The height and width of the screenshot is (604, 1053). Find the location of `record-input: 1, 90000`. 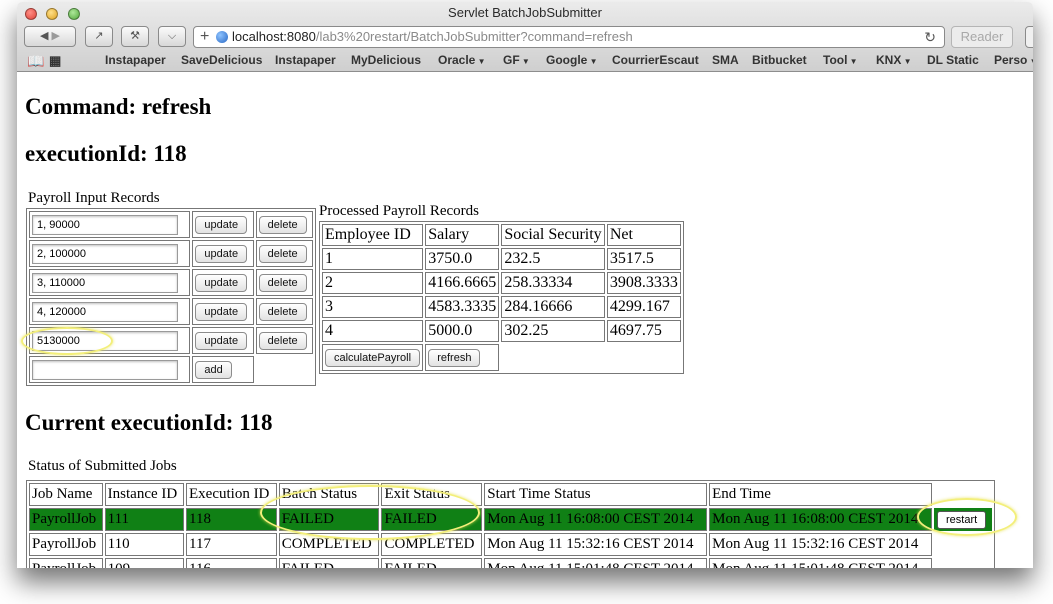

record-input: 1, 90000 is located at coordinates (105, 224).